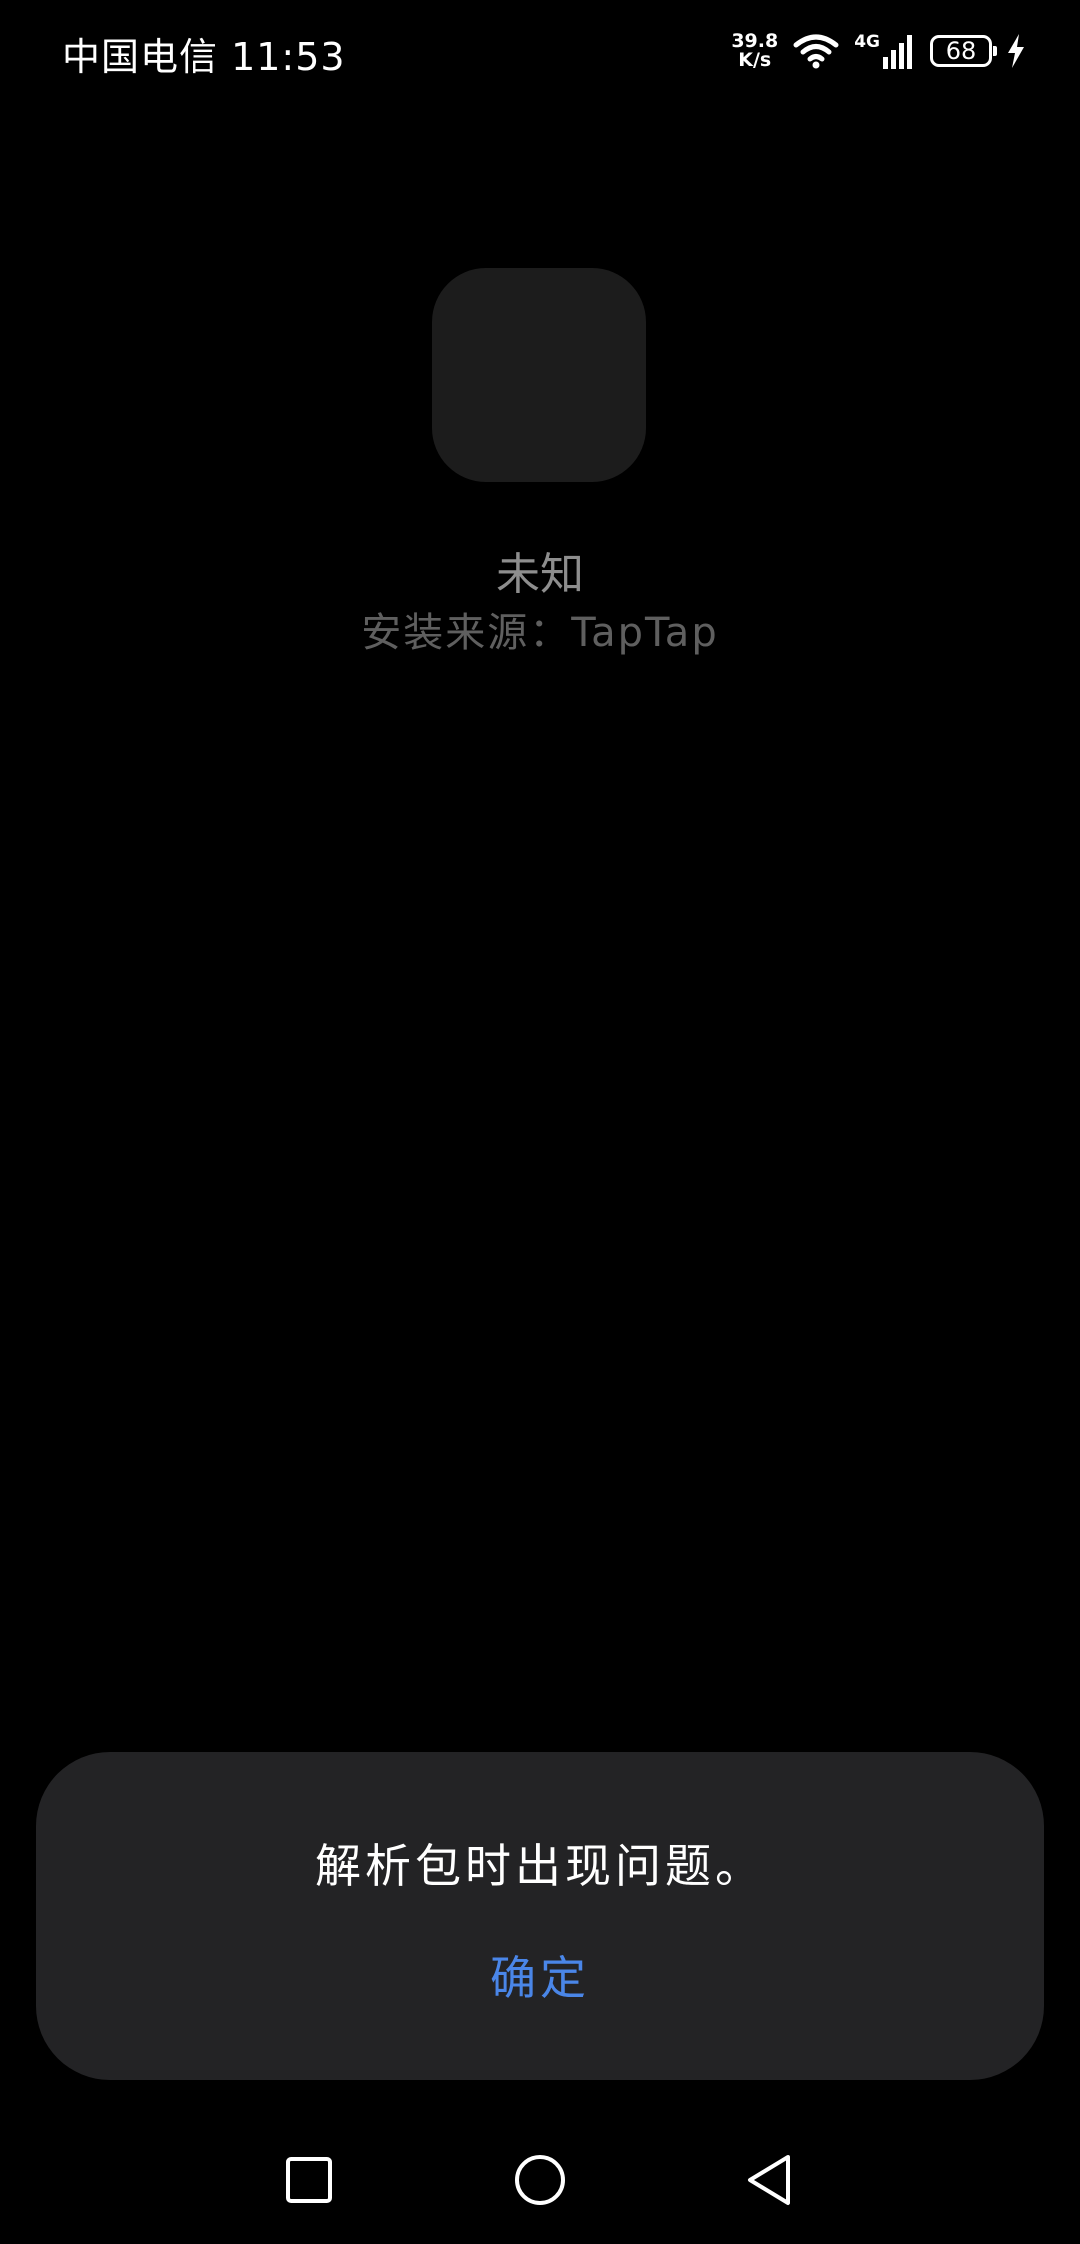 The height and width of the screenshot is (2244, 1080). What do you see at coordinates (540, 574) in the screenshot?
I see `app-name: 未知` at bounding box center [540, 574].